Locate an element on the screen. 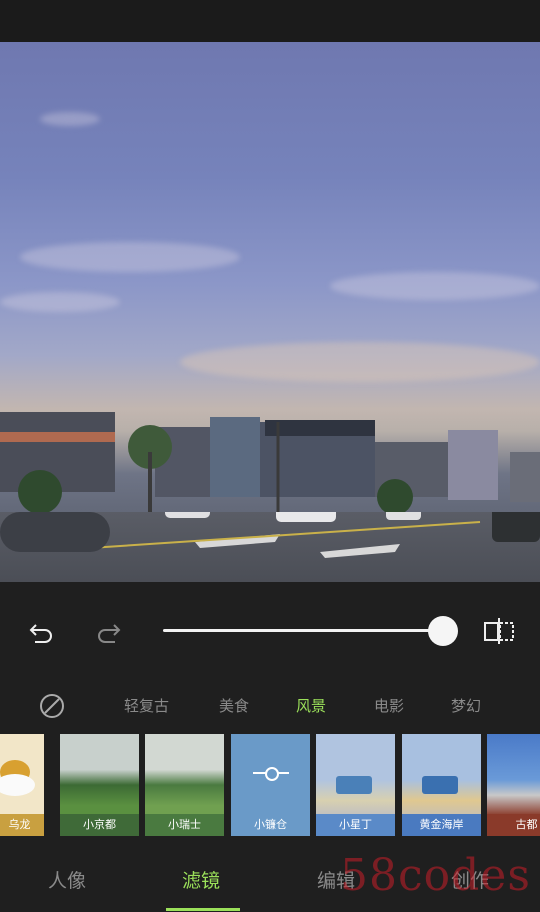  tab-food: 美食 is located at coordinates (234, 705).